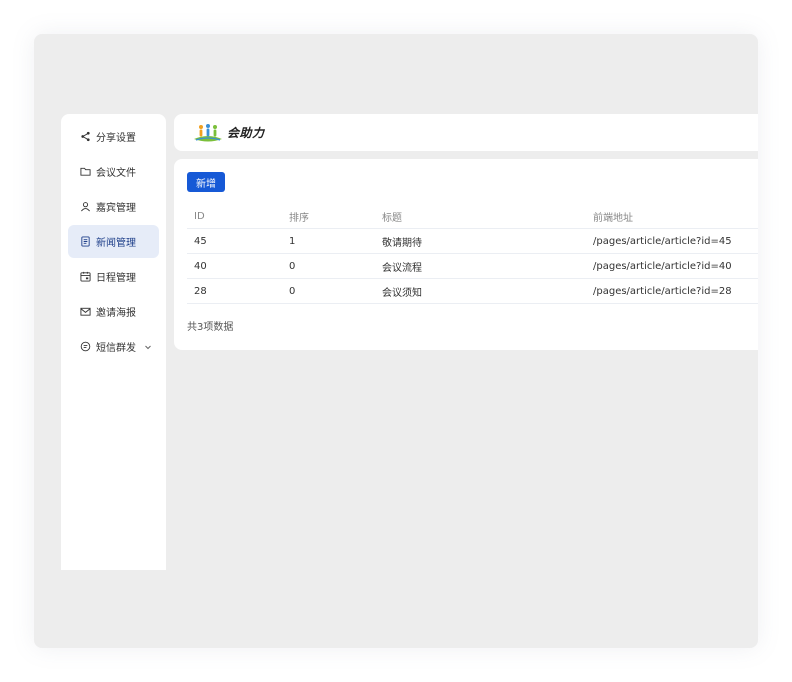 This screenshot has height=682, width=792. I want to click on cell-url: /pages/article/article?id=28, so click(662, 291).